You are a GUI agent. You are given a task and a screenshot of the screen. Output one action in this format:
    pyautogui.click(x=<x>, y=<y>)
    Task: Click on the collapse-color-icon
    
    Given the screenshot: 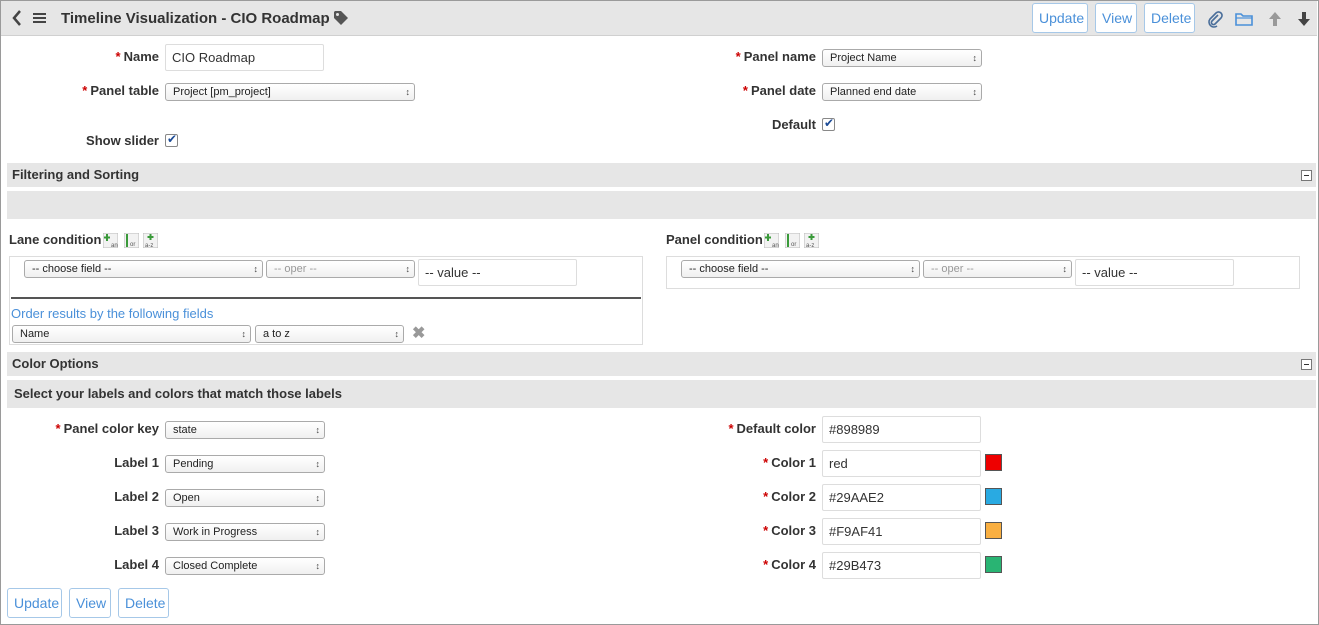 What is the action you would take?
    pyautogui.click(x=1306, y=364)
    